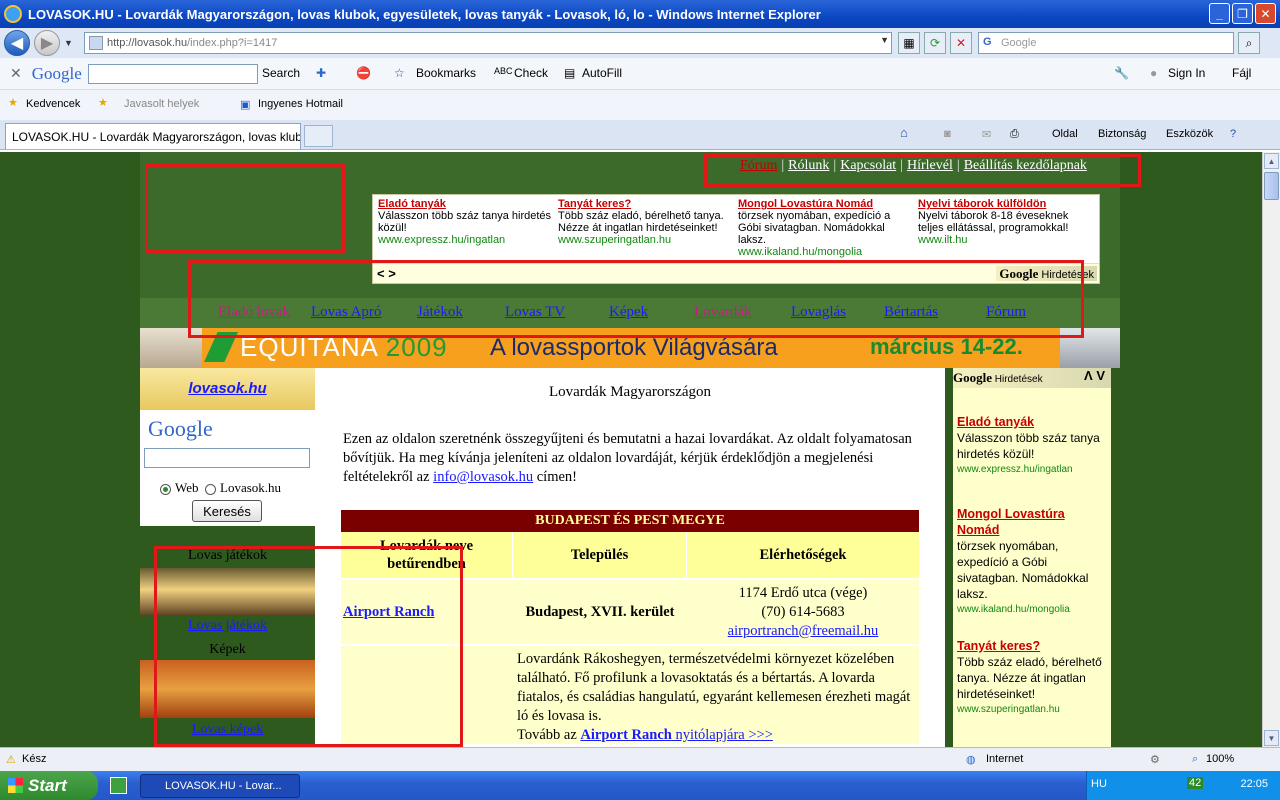 This screenshot has height=800, width=1280. Describe the element at coordinates (535, 312) in the screenshot. I see `nav-lovas-tv: Lovas TV` at that location.